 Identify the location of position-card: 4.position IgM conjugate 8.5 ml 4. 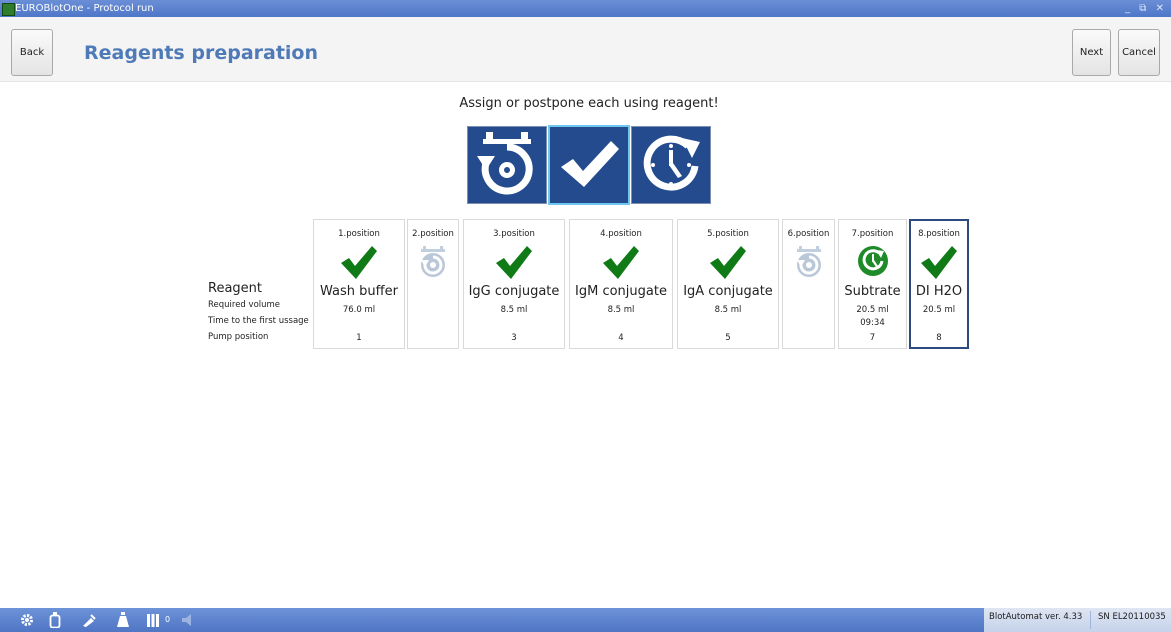
(621, 284).